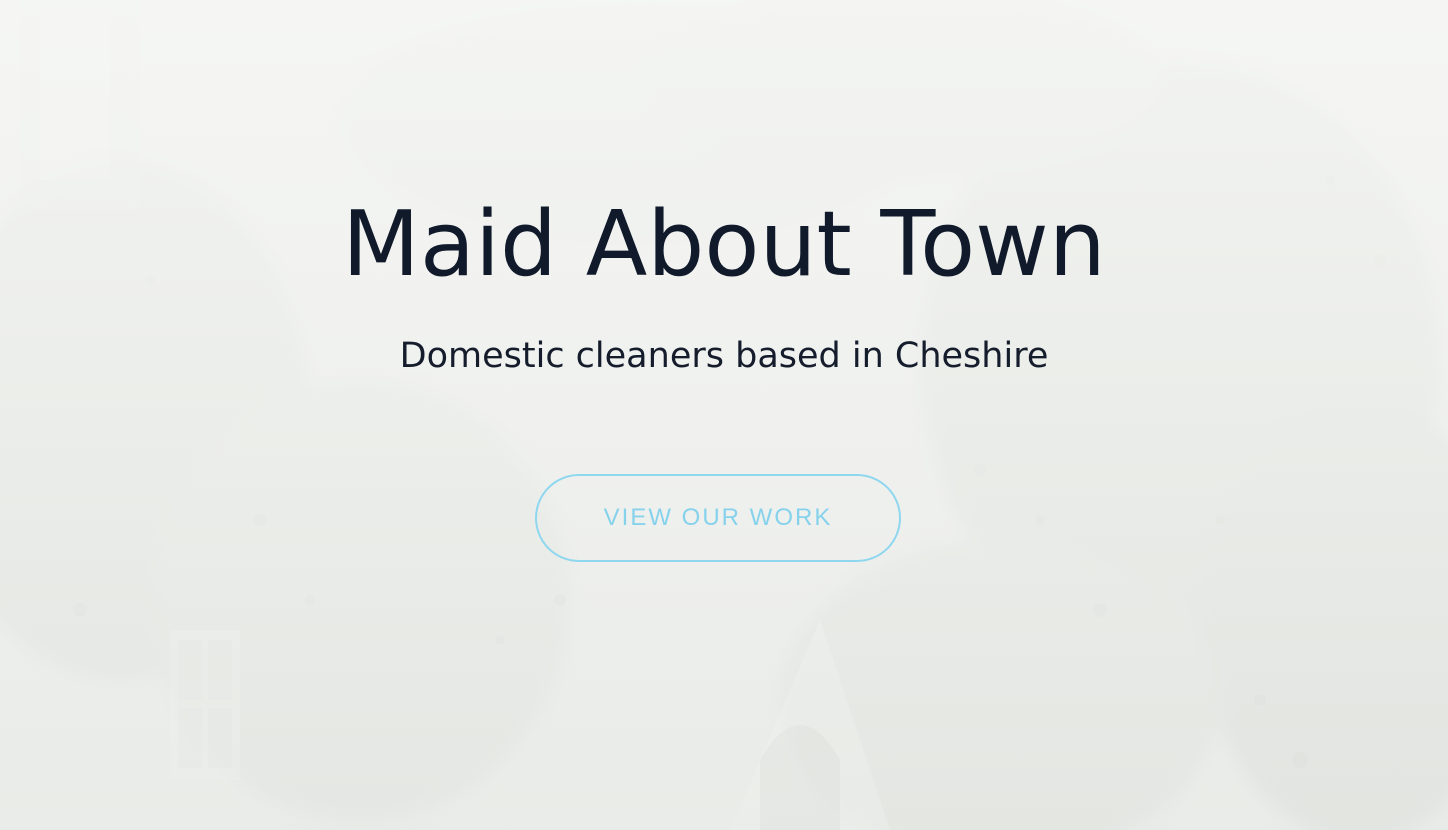  What do you see at coordinates (724, 356) in the screenshot?
I see `hero-subtitle: Domestic cleaners based in Cheshire` at bounding box center [724, 356].